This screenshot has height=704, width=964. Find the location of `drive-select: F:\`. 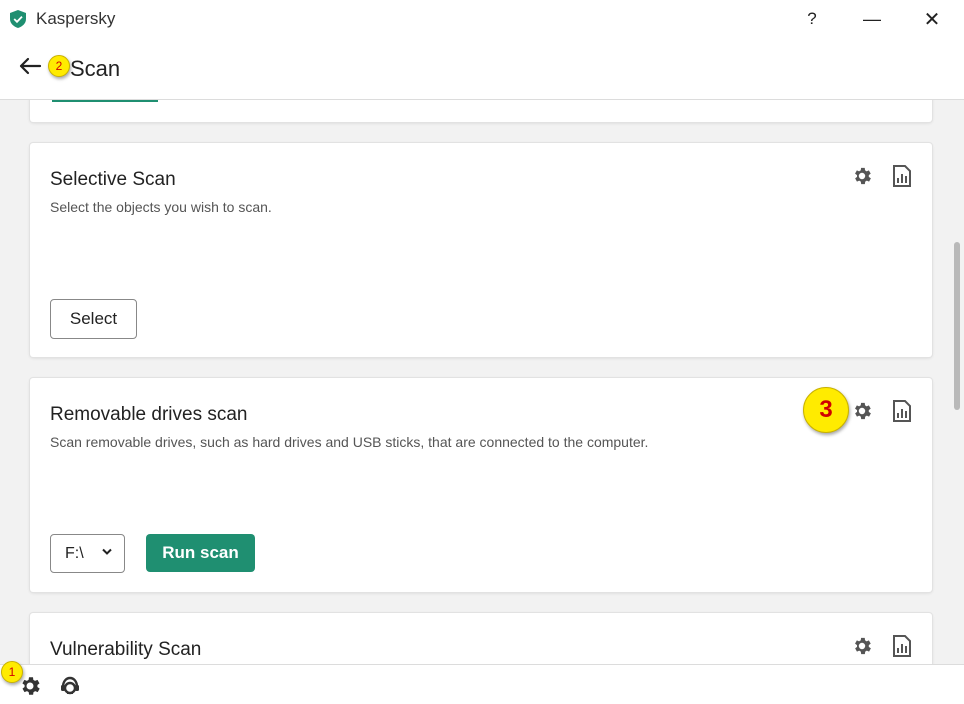

drive-select: F:\ is located at coordinates (87, 553).